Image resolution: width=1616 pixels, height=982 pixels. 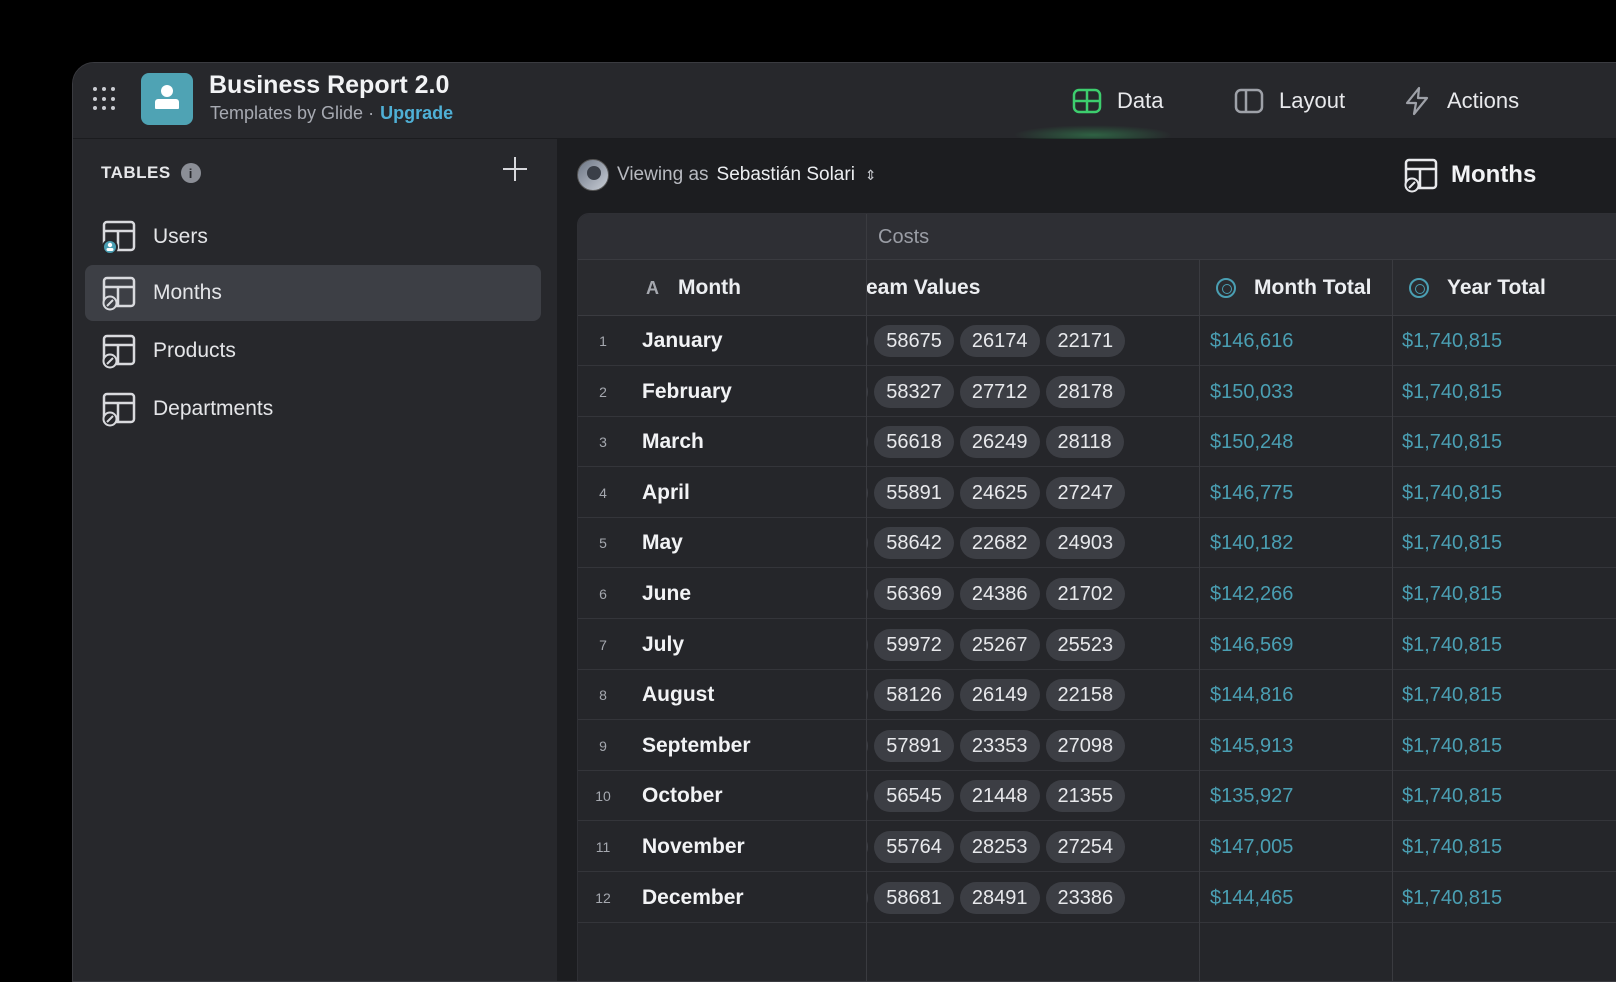 I want to click on cell-team-values: 07586812849123386, so click(x=1032, y=898).